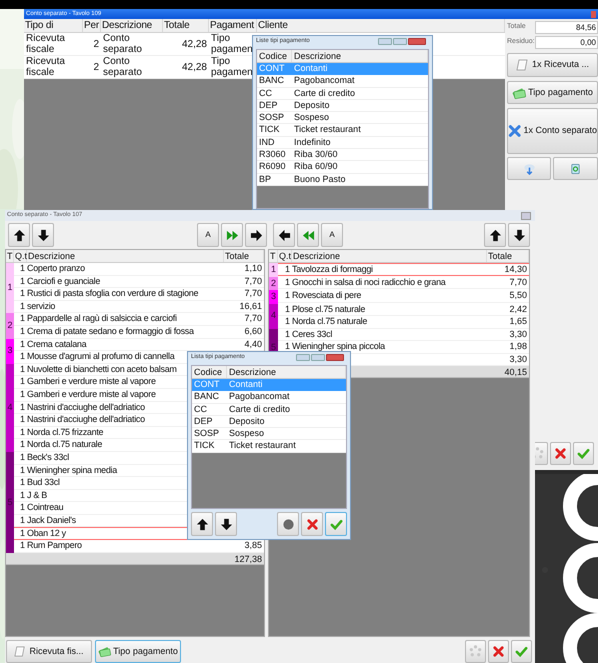 The width and height of the screenshot is (598, 663). What do you see at coordinates (253, 344) in the screenshot?
I see `item-total: 4,40` at bounding box center [253, 344].